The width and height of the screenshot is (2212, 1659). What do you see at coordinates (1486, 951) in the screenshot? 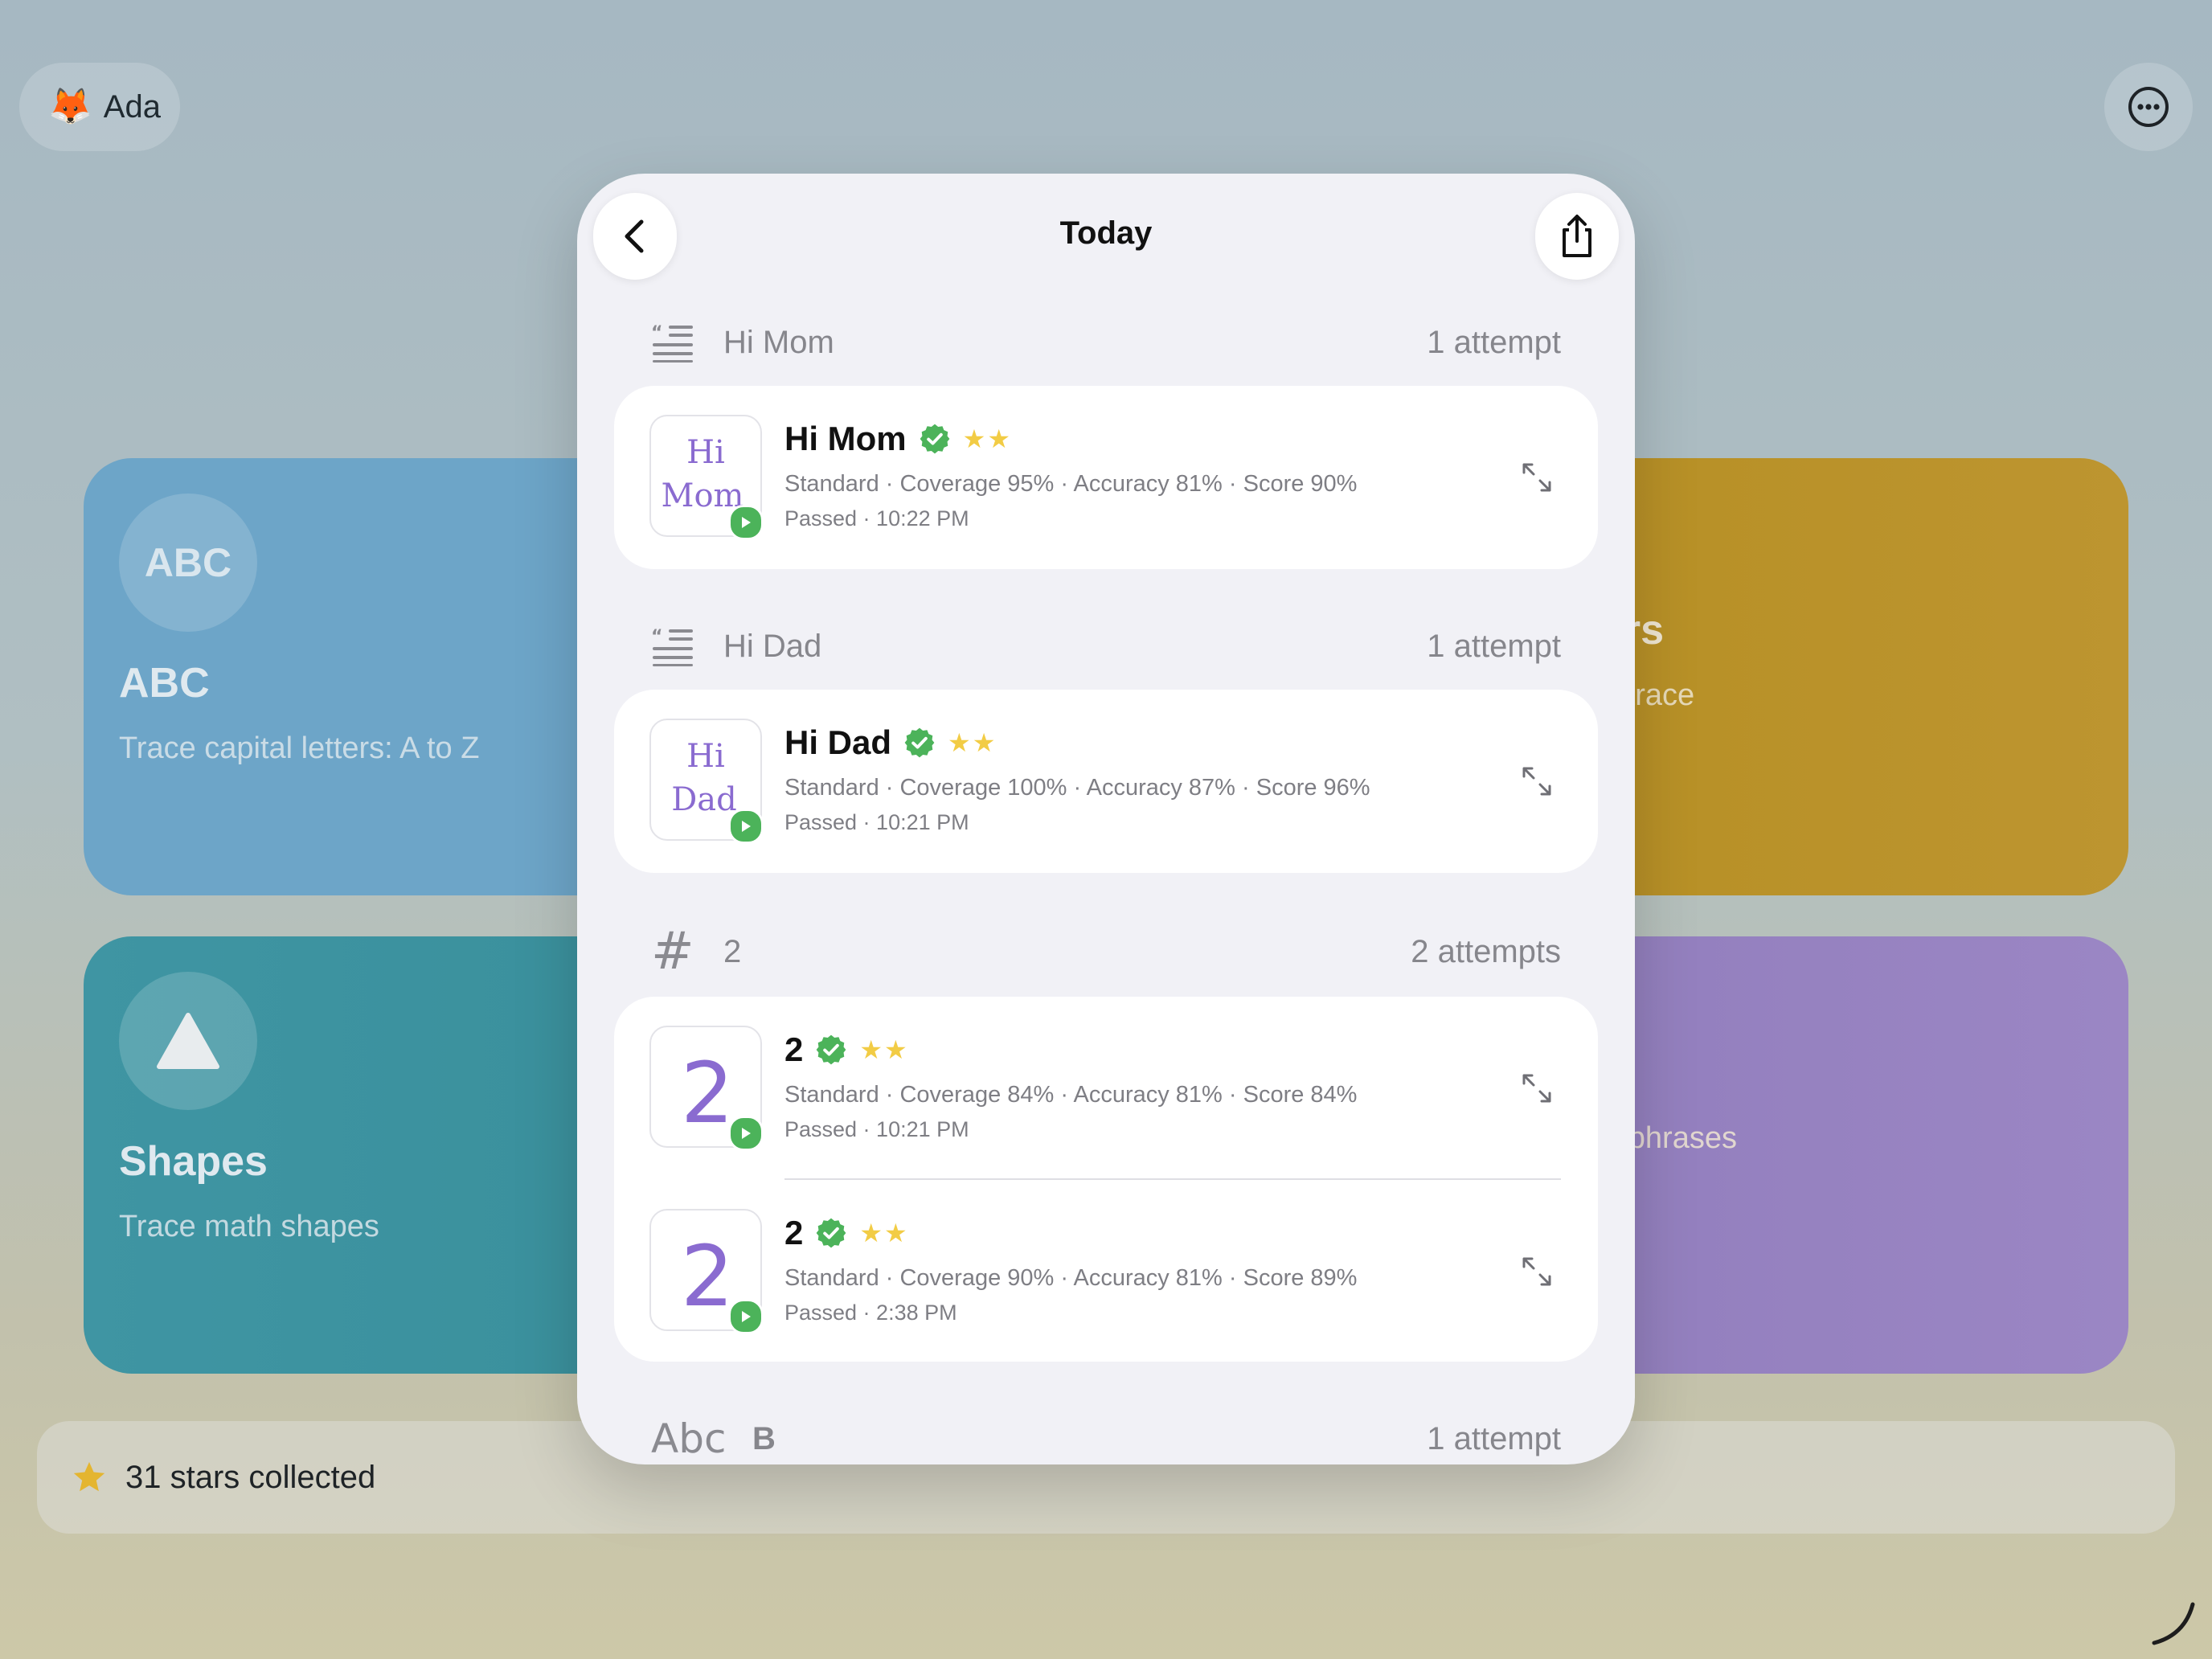
I see `attempt-count: 2 attempts` at bounding box center [1486, 951].